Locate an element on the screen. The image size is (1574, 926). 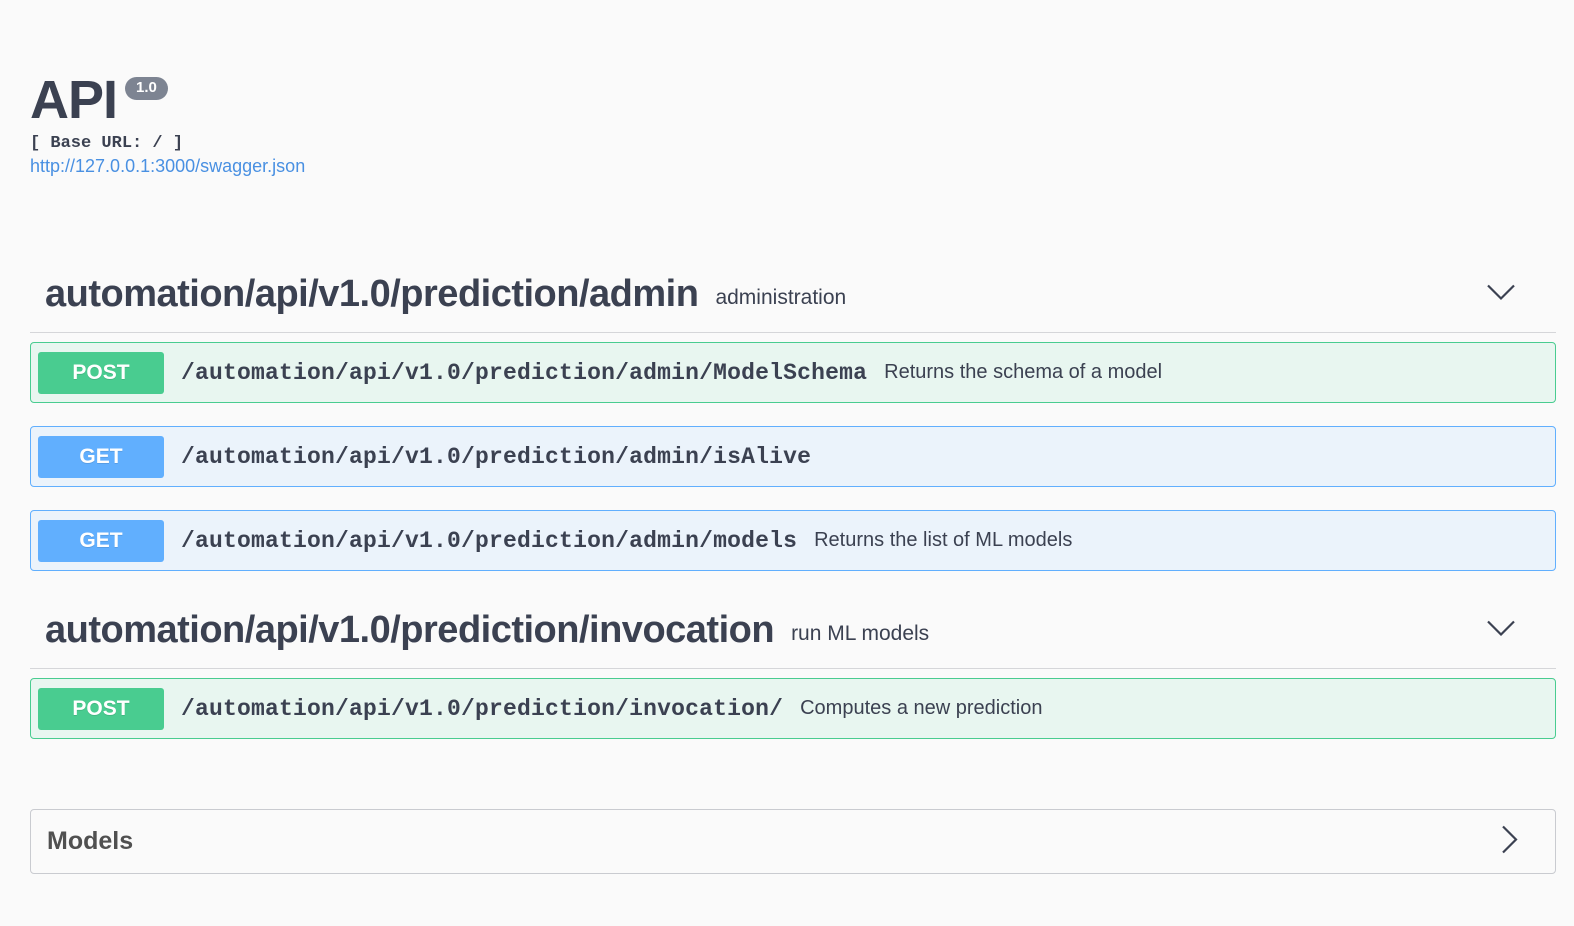
tag-description: administration is located at coordinates (781, 297).